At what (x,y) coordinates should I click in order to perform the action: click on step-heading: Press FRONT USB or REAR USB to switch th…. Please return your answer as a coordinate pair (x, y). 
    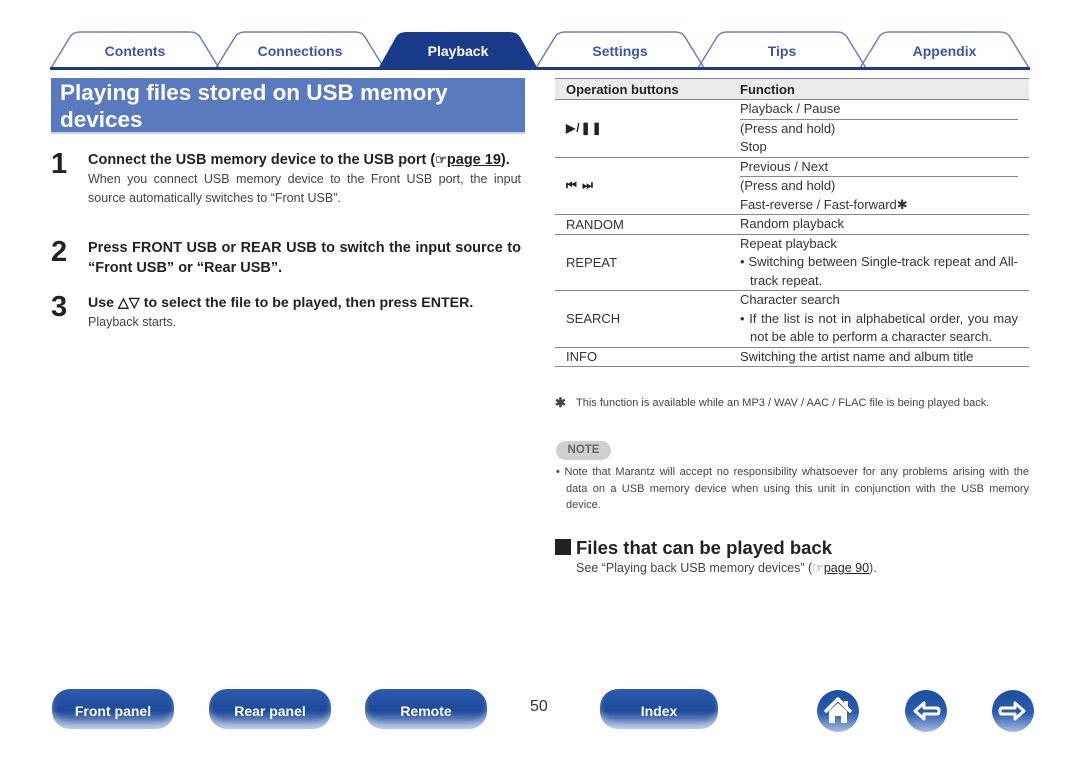
    Looking at the image, I should click on (304, 258).